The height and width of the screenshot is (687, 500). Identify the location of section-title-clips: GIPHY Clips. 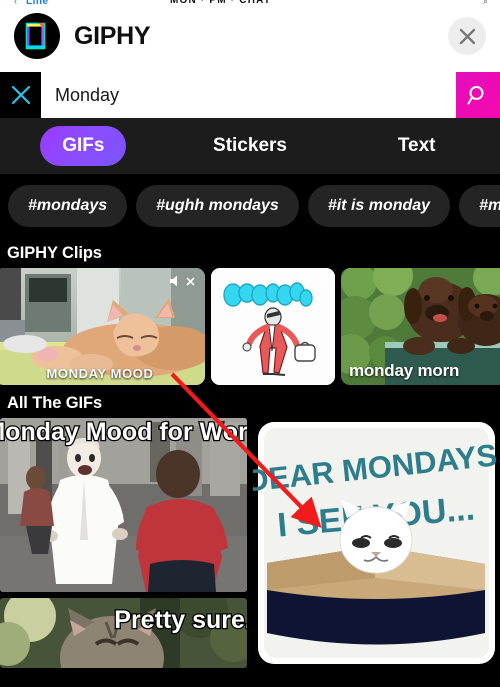
(54, 253).